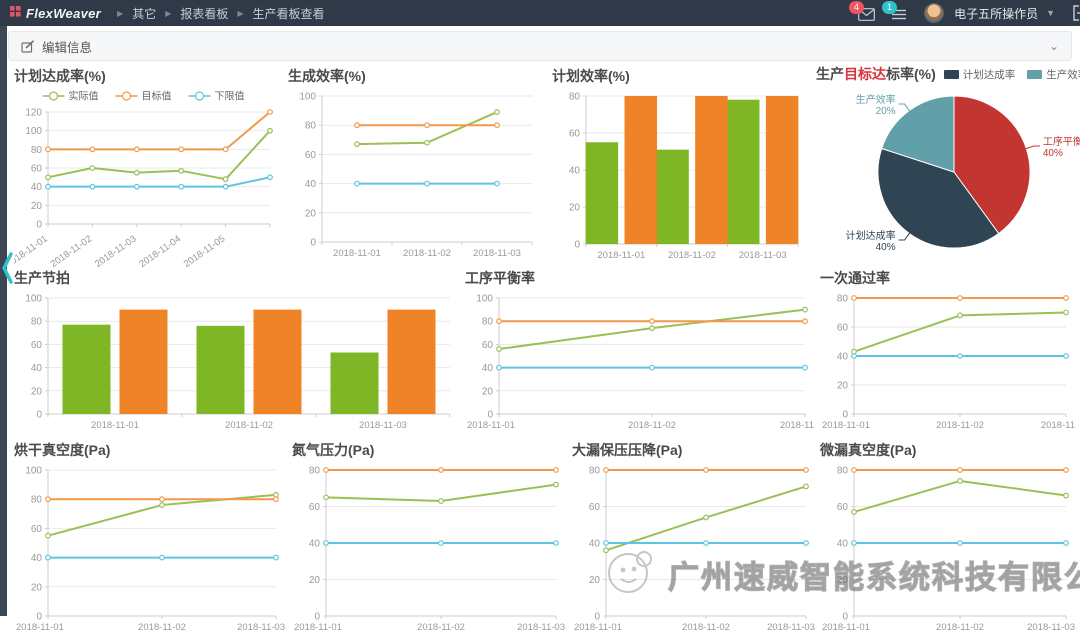  Describe the element at coordinates (84, 96) in the screenshot. I see `svg-text: 实际值` at that location.